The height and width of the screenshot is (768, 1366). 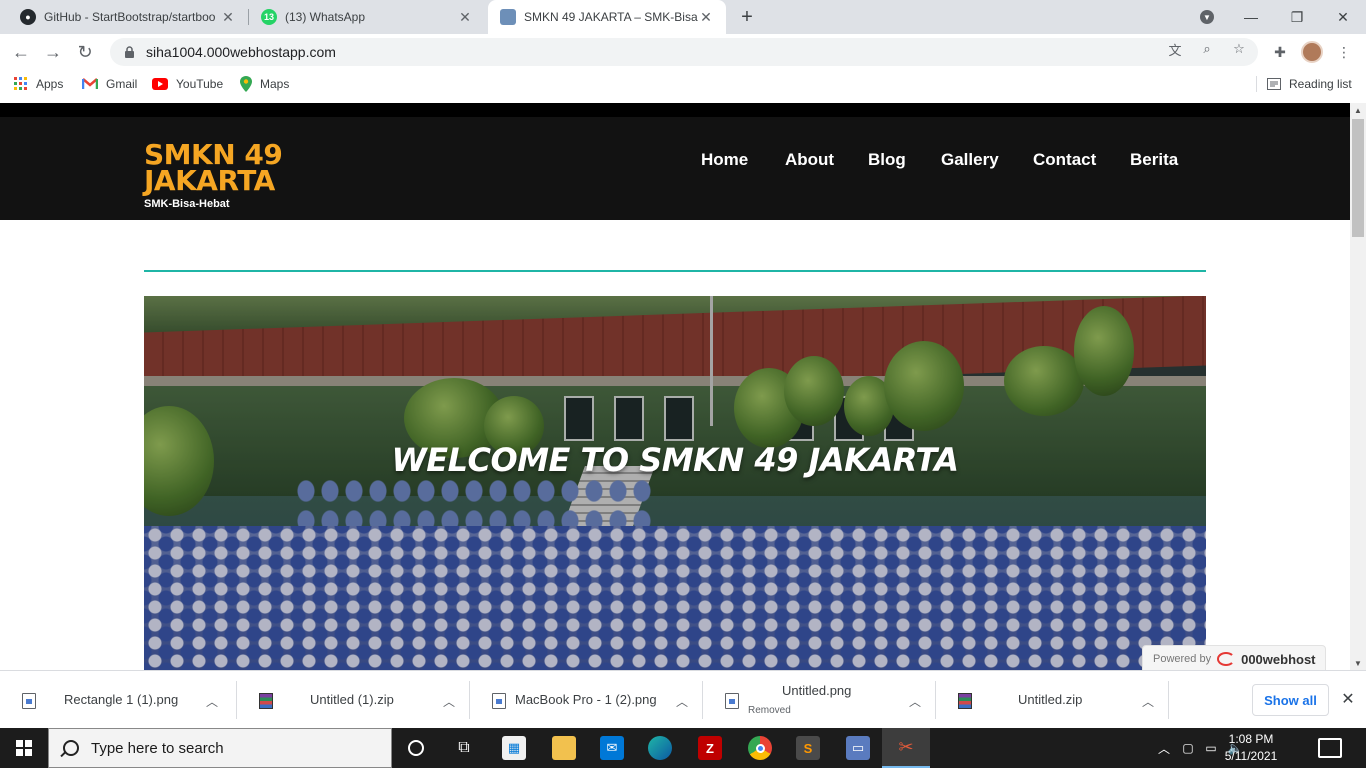 I want to click on download-item: Untitled.zip ︿, so click(x=1053, y=700).